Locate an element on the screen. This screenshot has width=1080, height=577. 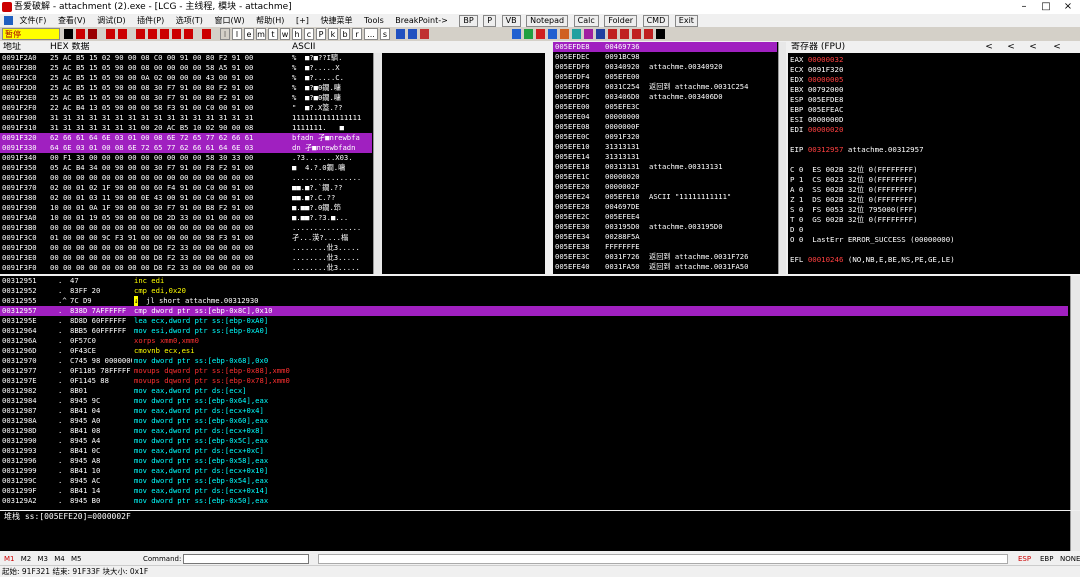
register-row: A 0 SS 002B 32位 0(FFFFFFFF) is located at coordinates (934, 190).